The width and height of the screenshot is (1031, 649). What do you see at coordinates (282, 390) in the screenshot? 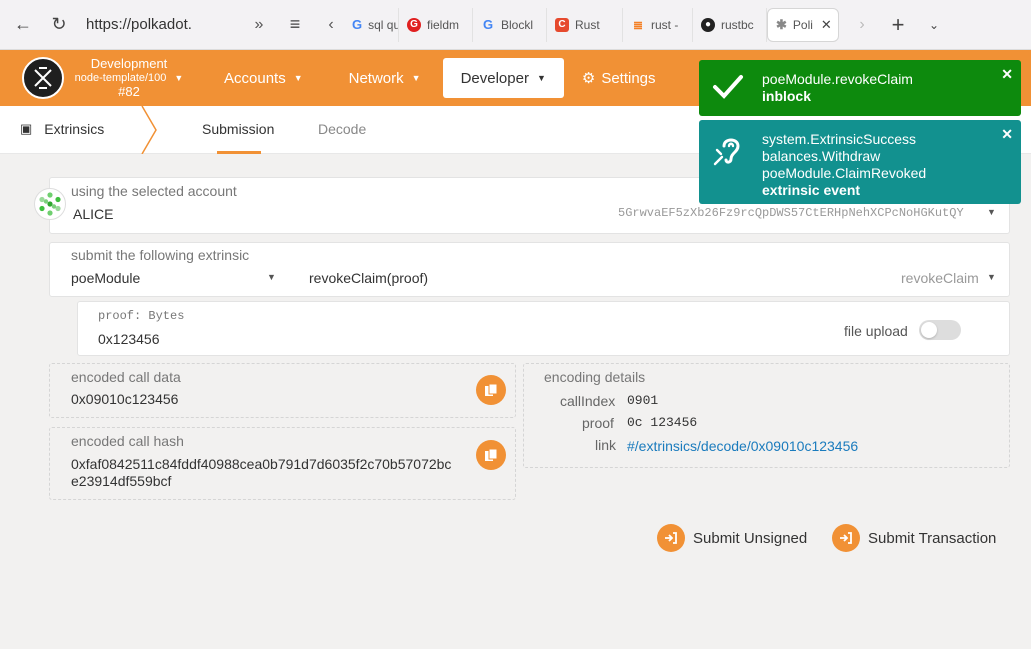
I see `encoded-call-data: encoded call data 0x09010c123456` at bounding box center [282, 390].